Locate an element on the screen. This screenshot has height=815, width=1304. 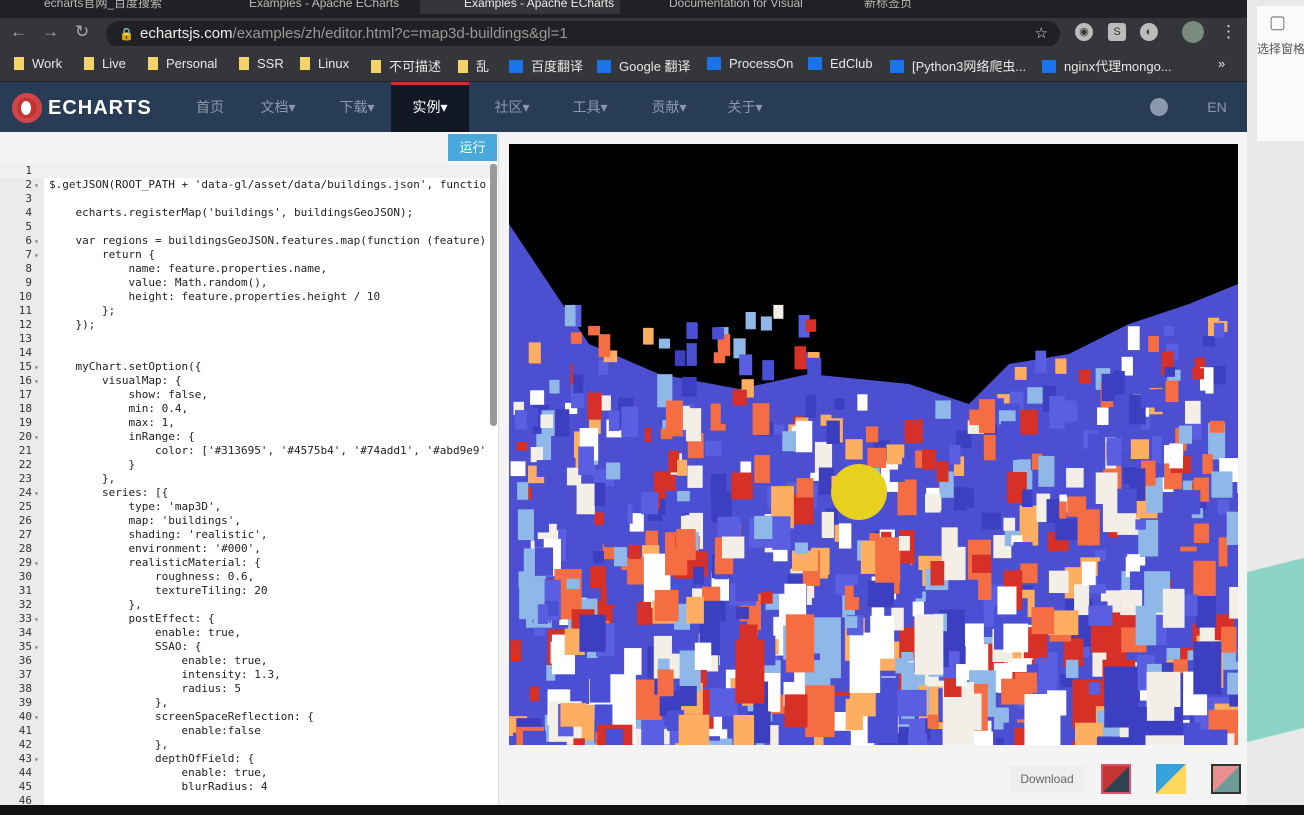
theme-swatch-dark is located at coordinates (1226, 779).